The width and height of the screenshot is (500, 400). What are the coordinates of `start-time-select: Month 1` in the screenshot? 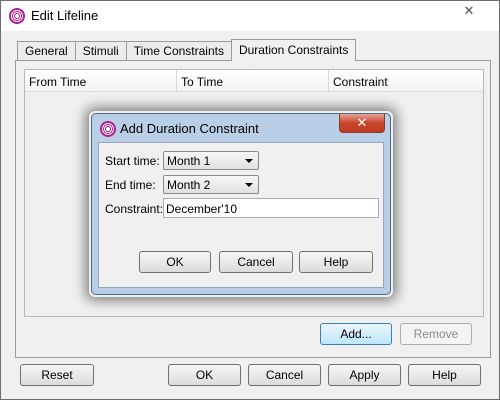 It's located at (211, 160).